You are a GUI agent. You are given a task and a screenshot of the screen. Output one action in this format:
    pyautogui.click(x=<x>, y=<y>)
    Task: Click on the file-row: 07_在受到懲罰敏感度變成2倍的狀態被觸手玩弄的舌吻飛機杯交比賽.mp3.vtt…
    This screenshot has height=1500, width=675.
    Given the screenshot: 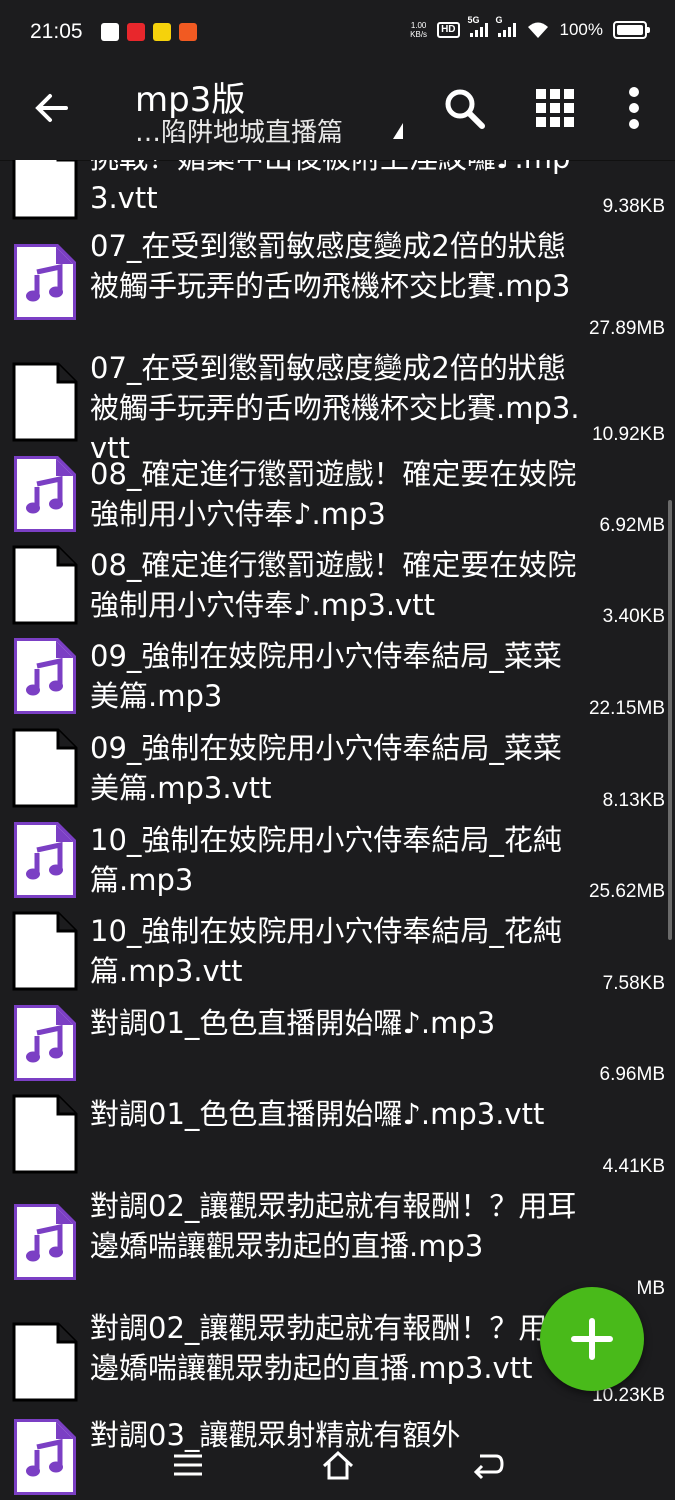 What is the action you would take?
    pyautogui.click(x=337, y=404)
    